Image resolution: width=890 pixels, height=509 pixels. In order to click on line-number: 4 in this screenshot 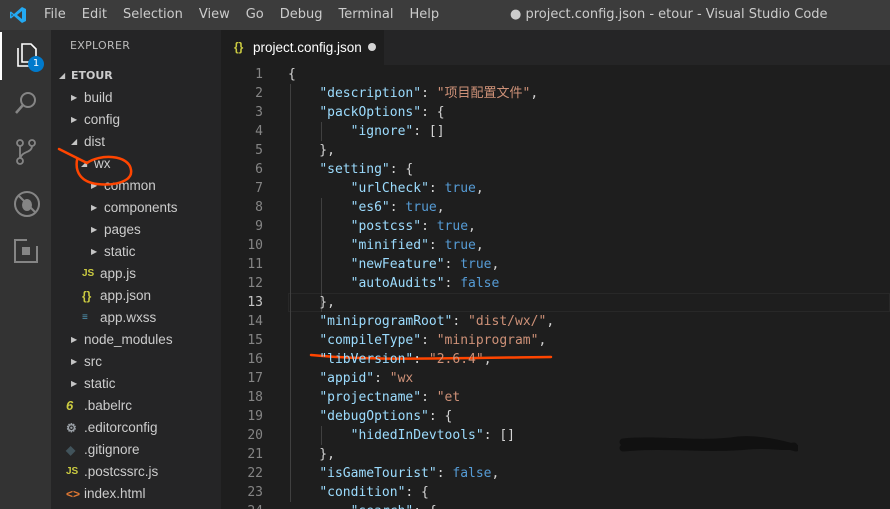, I will do `click(259, 131)`.